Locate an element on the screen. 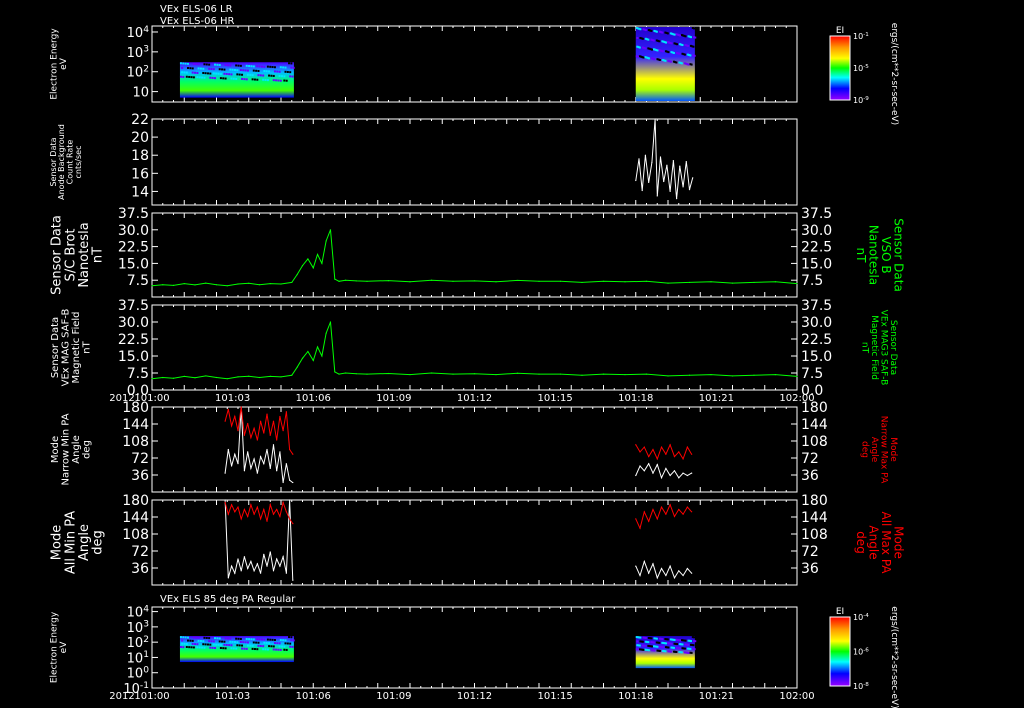  y-tick-label-right: 108 is located at coordinates (814, 535).